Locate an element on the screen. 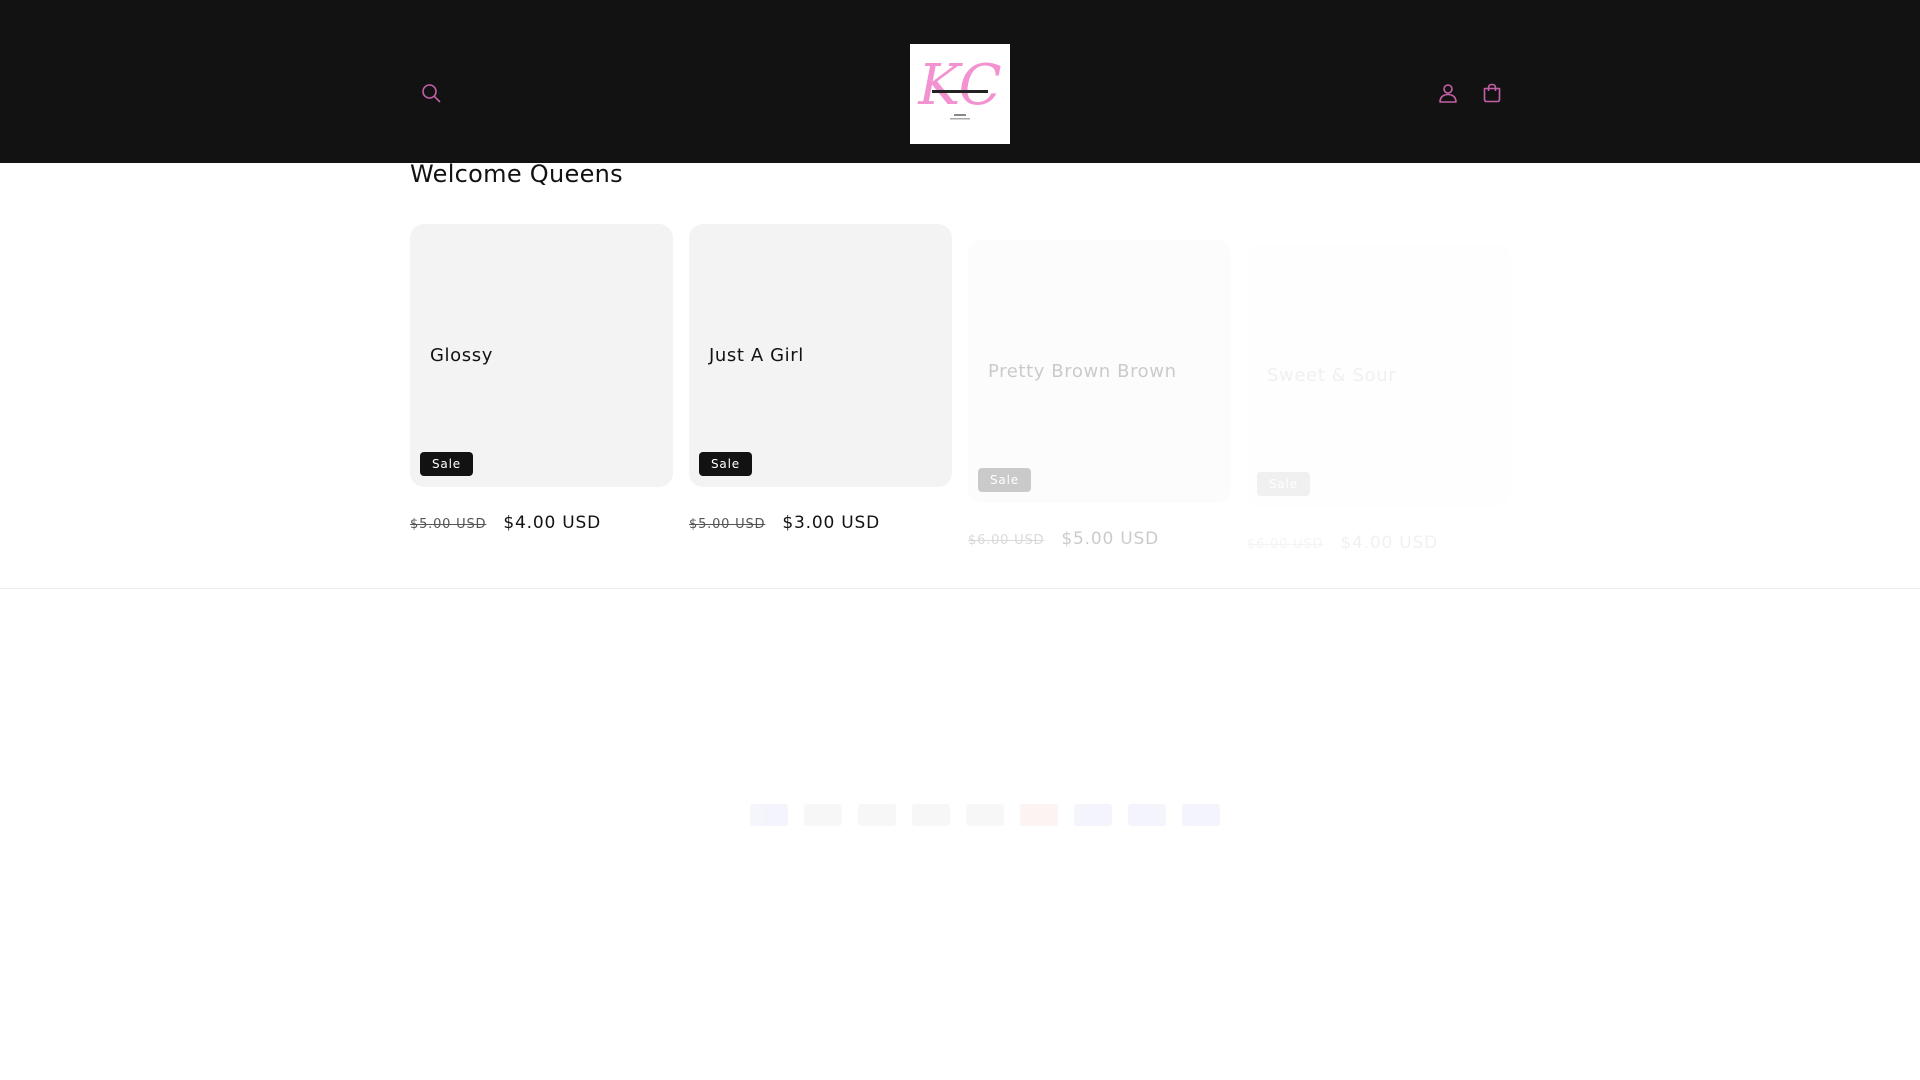 This screenshot has height=1080, width=1920. apple-pay-icon is located at coordinates (823, 815).